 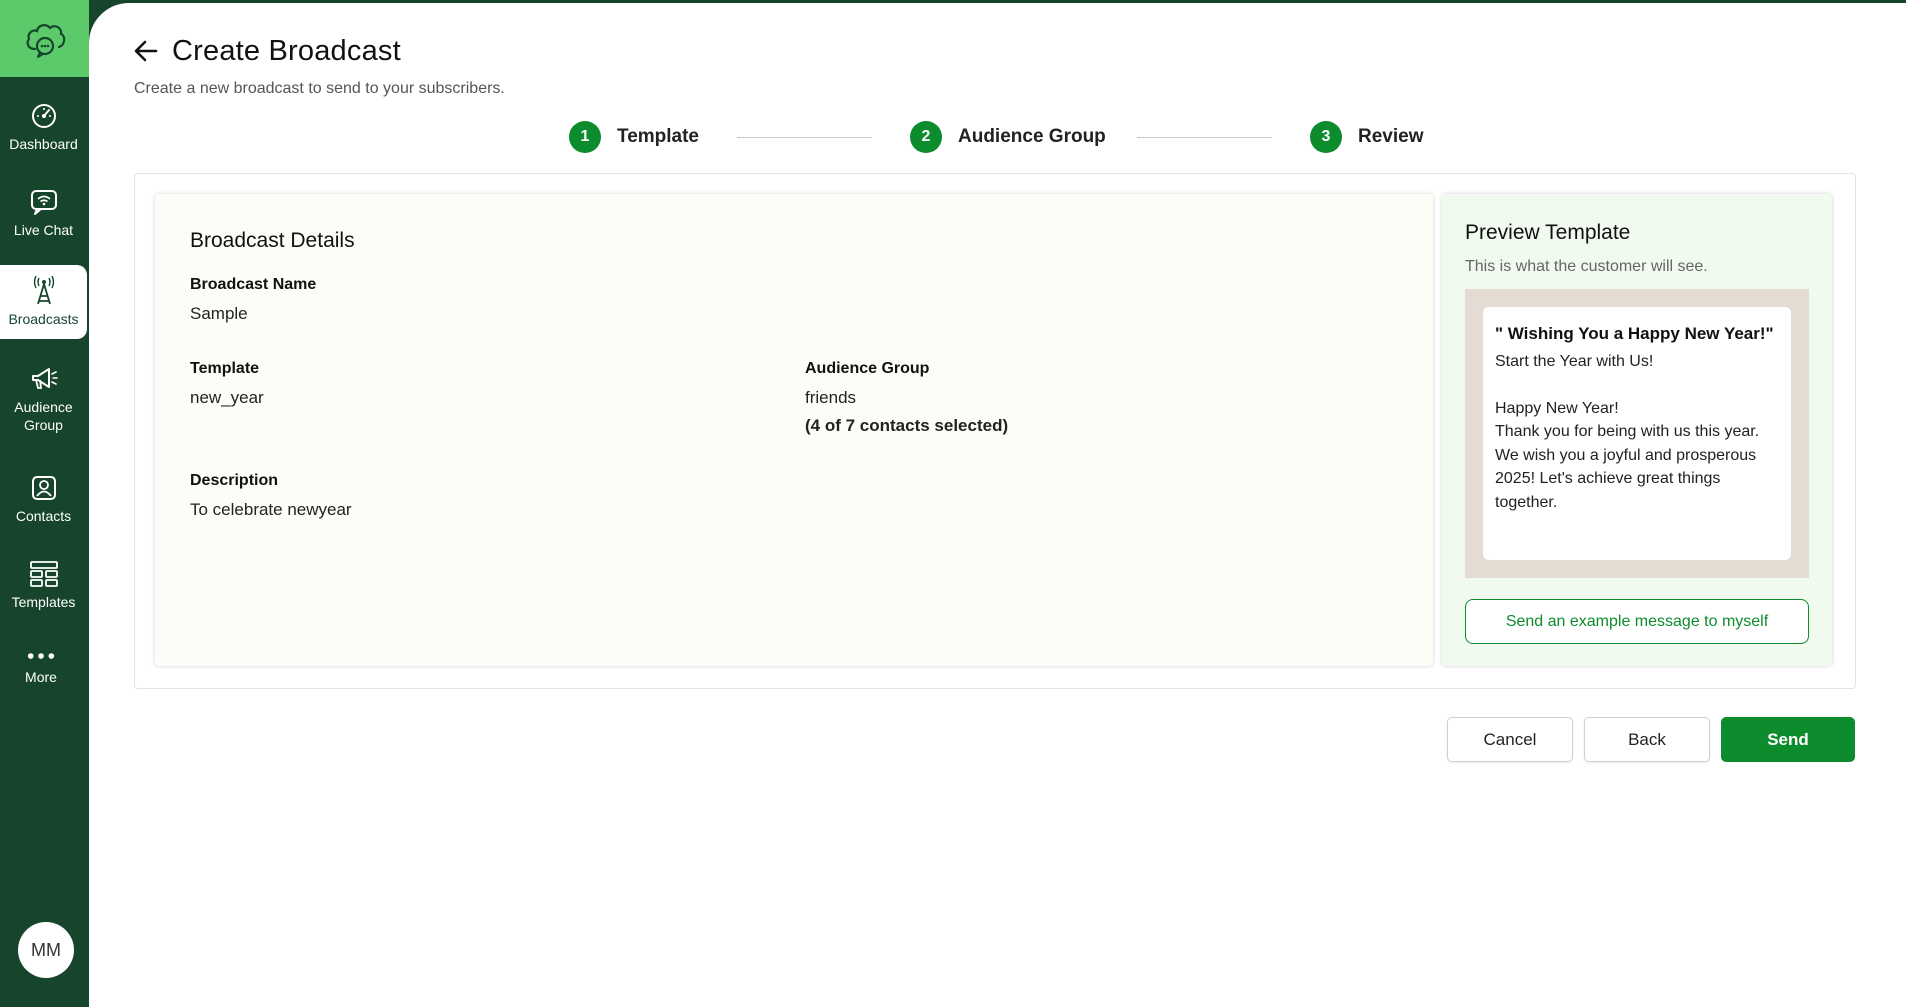 What do you see at coordinates (1788, 739) in the screenshot?
I see `send-button: Send` at bounding box center [1788, 739].